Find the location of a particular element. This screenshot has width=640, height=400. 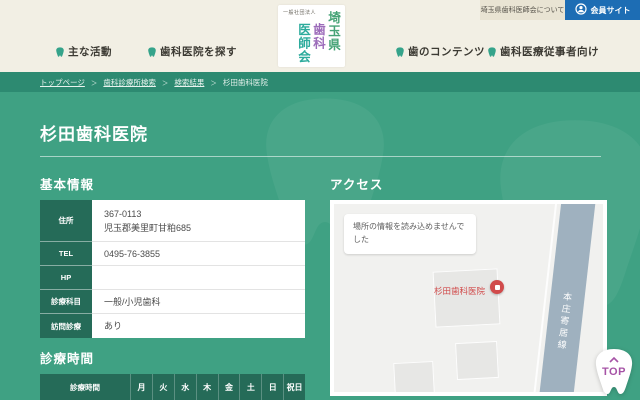

hours-heading: 診療時間 is located at coordinates (67, 359).